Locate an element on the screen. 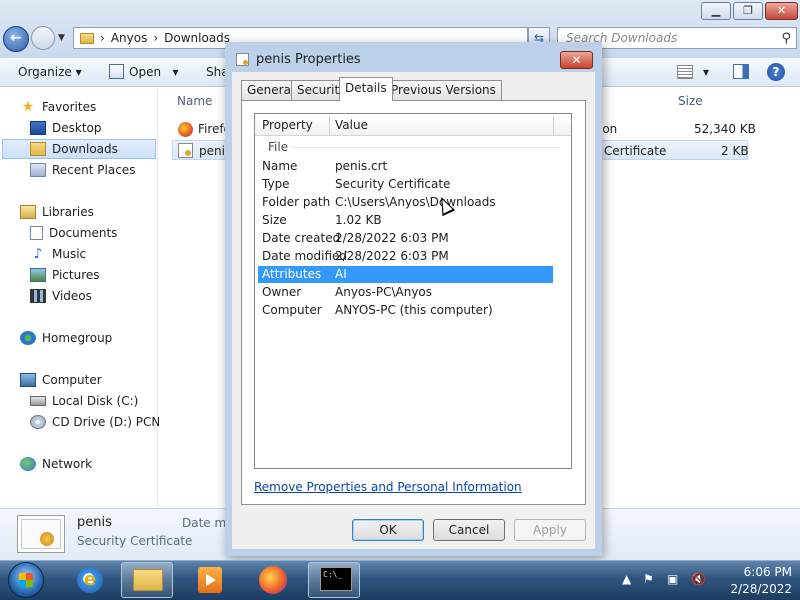 This screenshot has height=600, width=800. column-header-name: Name is located at coordinates (194, 101).